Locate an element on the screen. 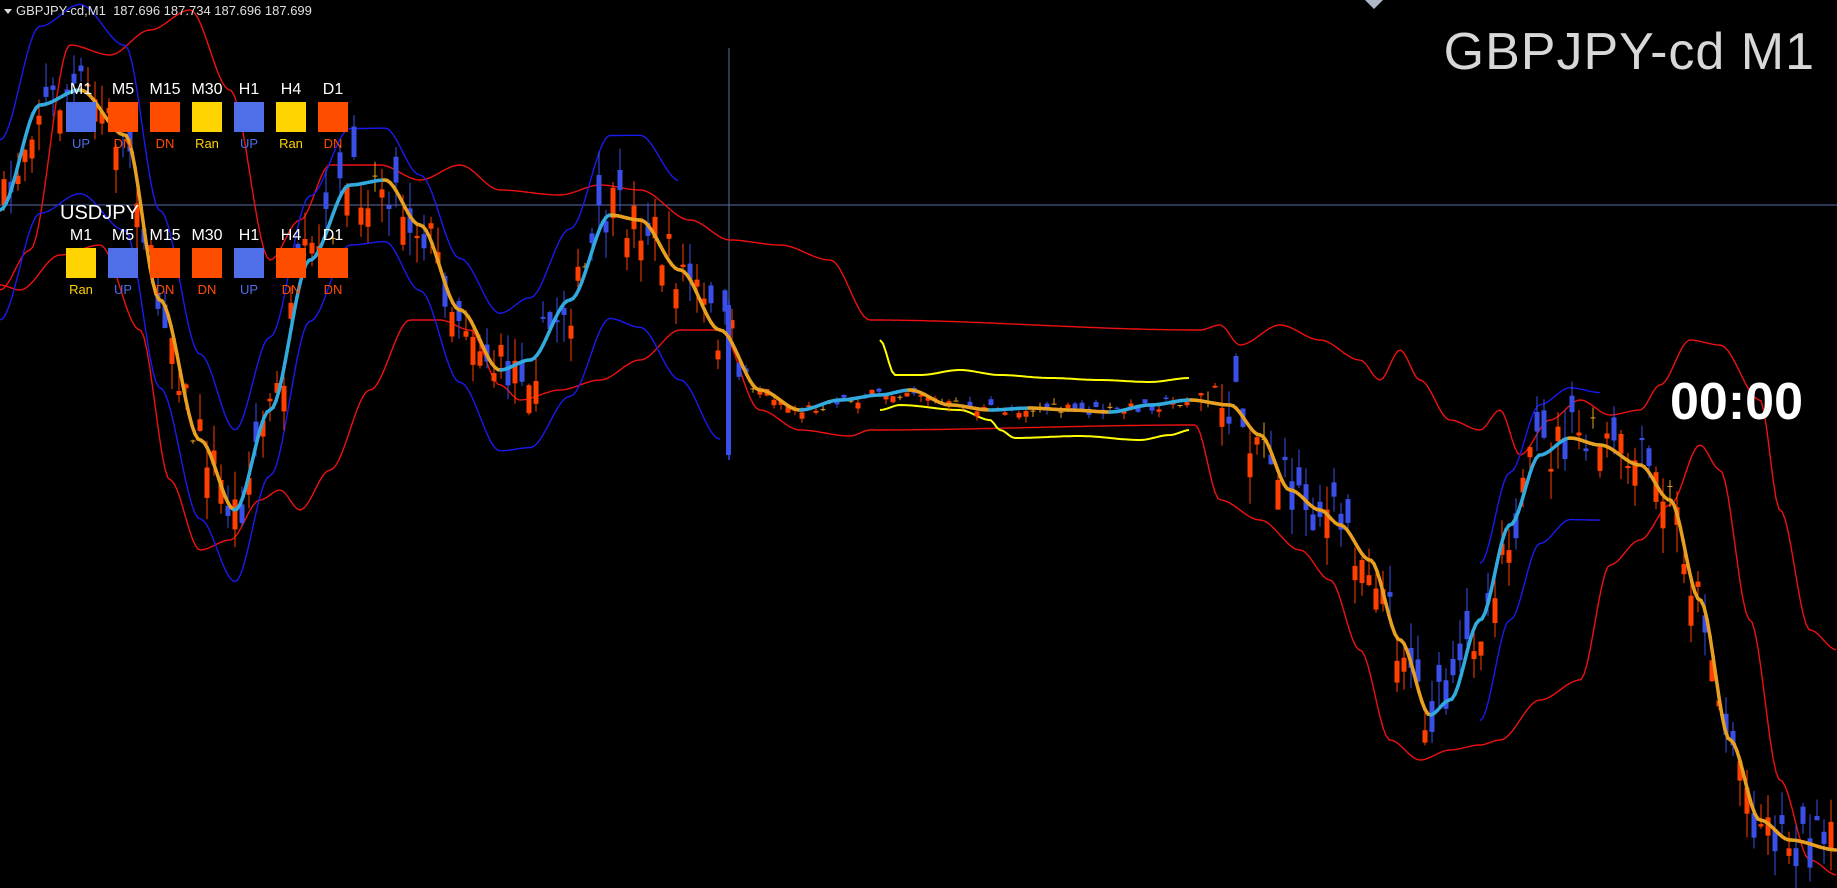 Image resolution: width=1837 pixels, height=888 pixels. range-channel-lower is located at coordinates (1034, 422).